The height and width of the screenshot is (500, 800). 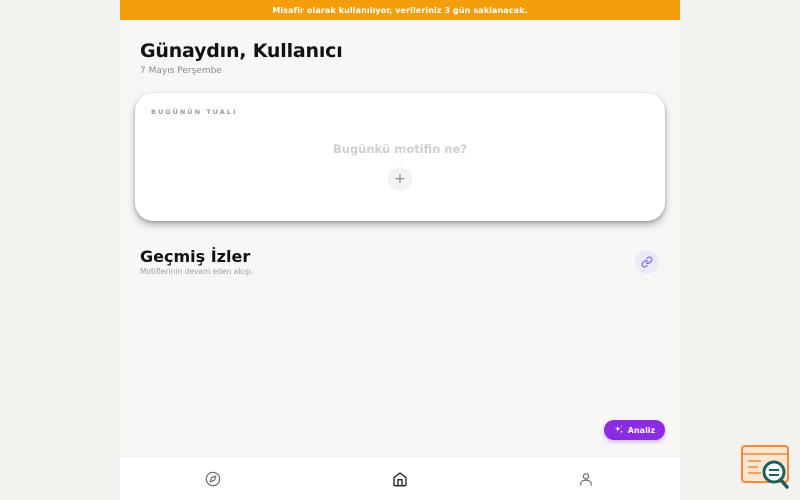 I want to click on date-label: 7 Mayıs Perşembe, so click(x=181, y=71).